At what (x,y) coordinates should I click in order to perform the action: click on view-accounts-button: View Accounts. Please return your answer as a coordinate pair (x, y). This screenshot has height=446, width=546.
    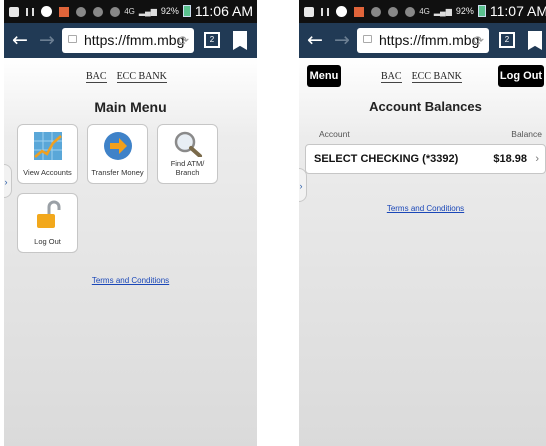
    Looking at the image, I should click on (47, 154).